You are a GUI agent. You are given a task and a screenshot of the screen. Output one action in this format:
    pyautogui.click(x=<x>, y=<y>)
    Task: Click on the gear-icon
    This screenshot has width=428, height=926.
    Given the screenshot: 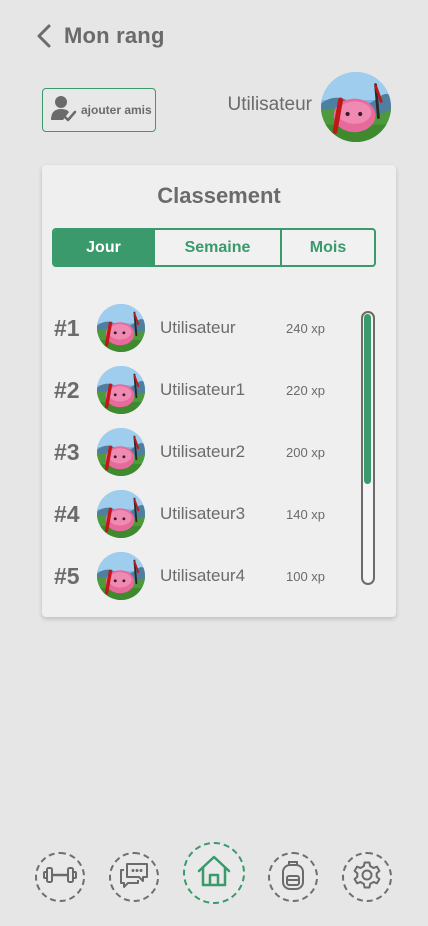 What is the action you would take?
    pyautogui.click(x=367, y=877)
    